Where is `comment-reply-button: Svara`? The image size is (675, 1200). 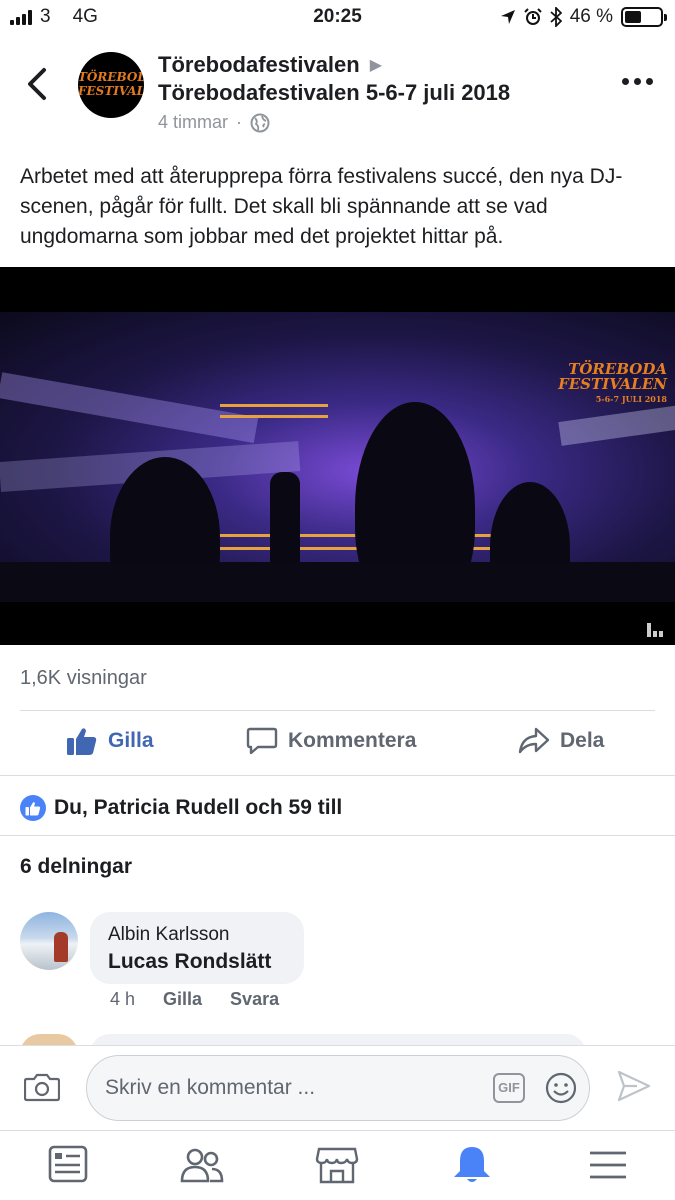 comment-reply-button: Svara is located at coordinates (254, 999).